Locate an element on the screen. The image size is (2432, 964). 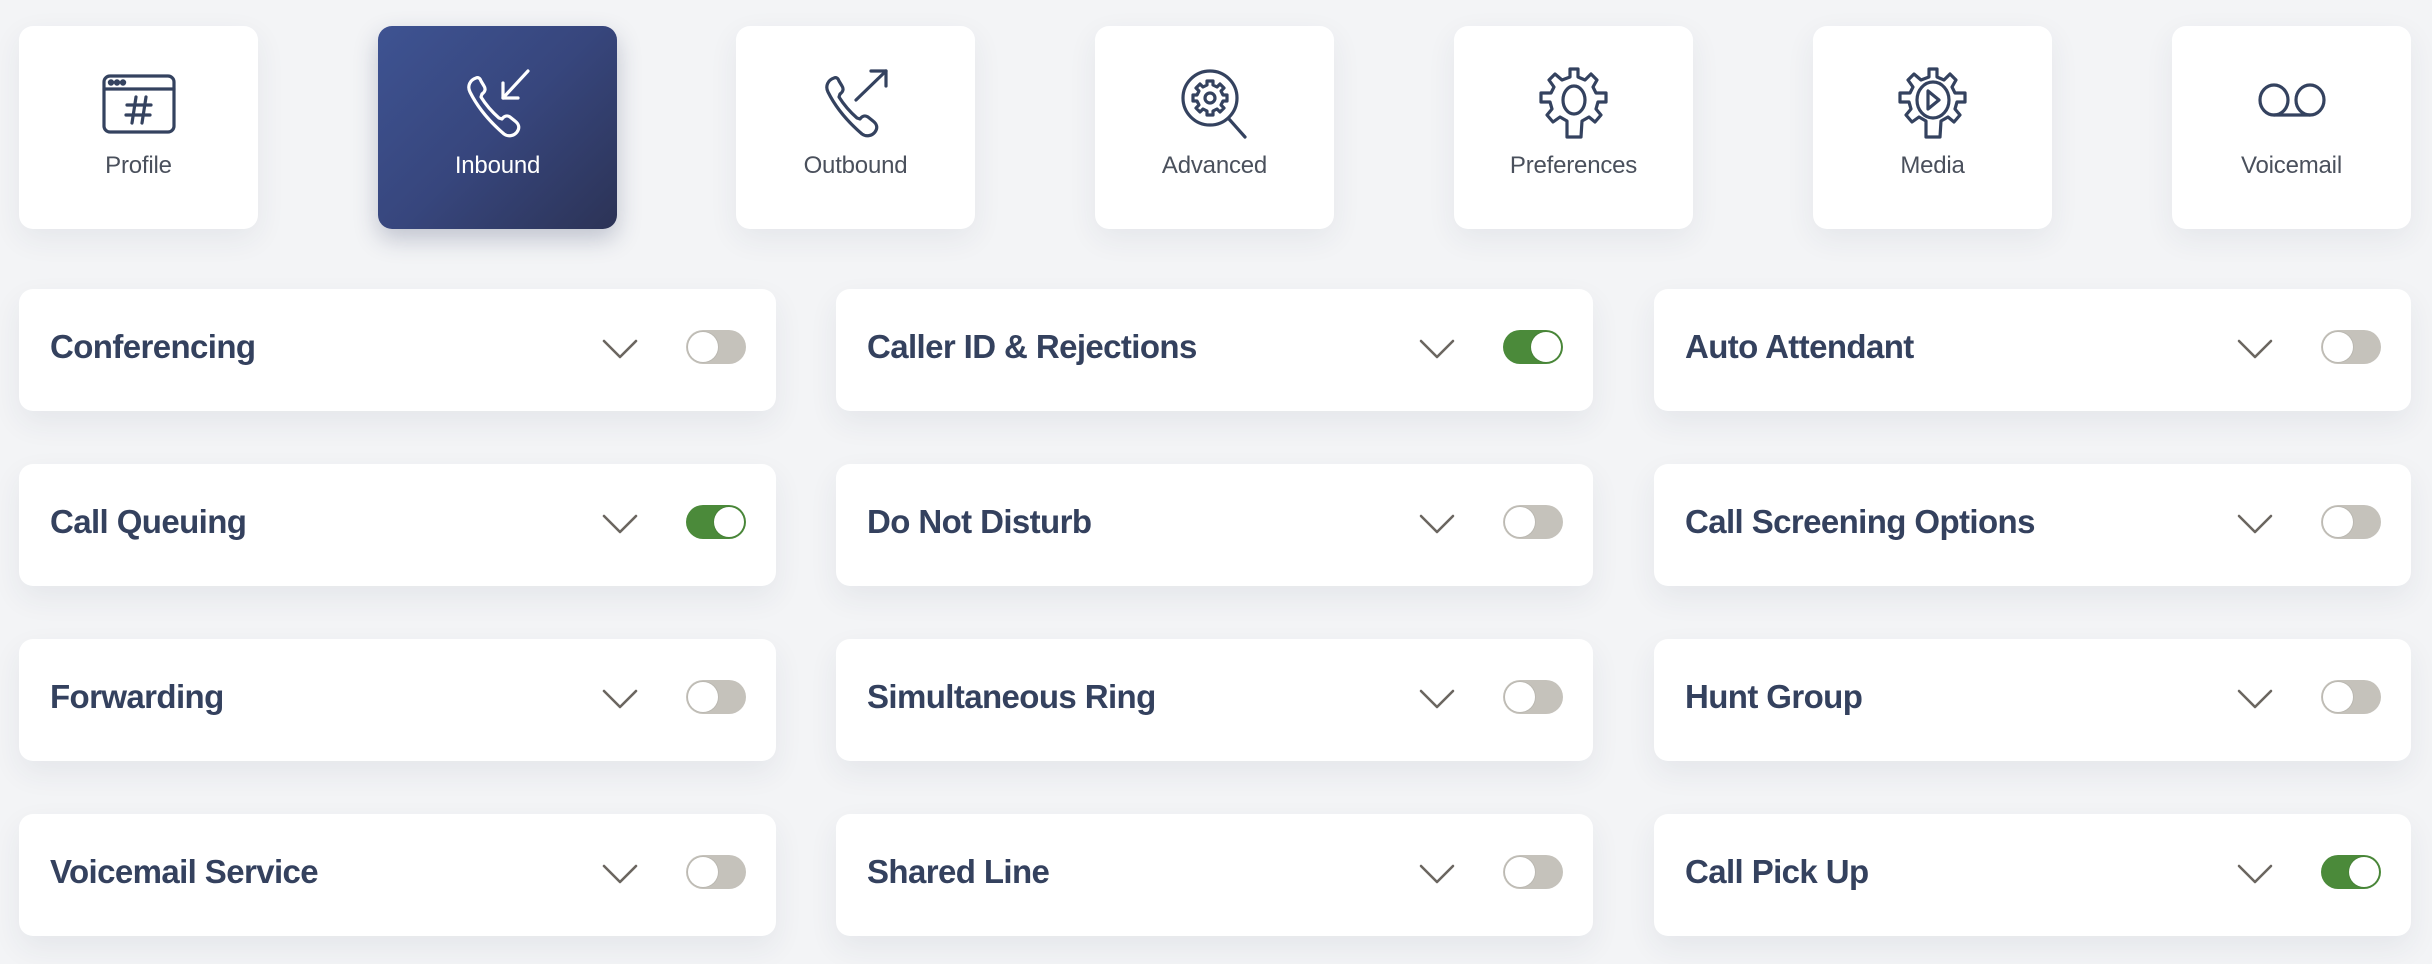
nav-card-profile: Profile is located at coordinates (138, 127).